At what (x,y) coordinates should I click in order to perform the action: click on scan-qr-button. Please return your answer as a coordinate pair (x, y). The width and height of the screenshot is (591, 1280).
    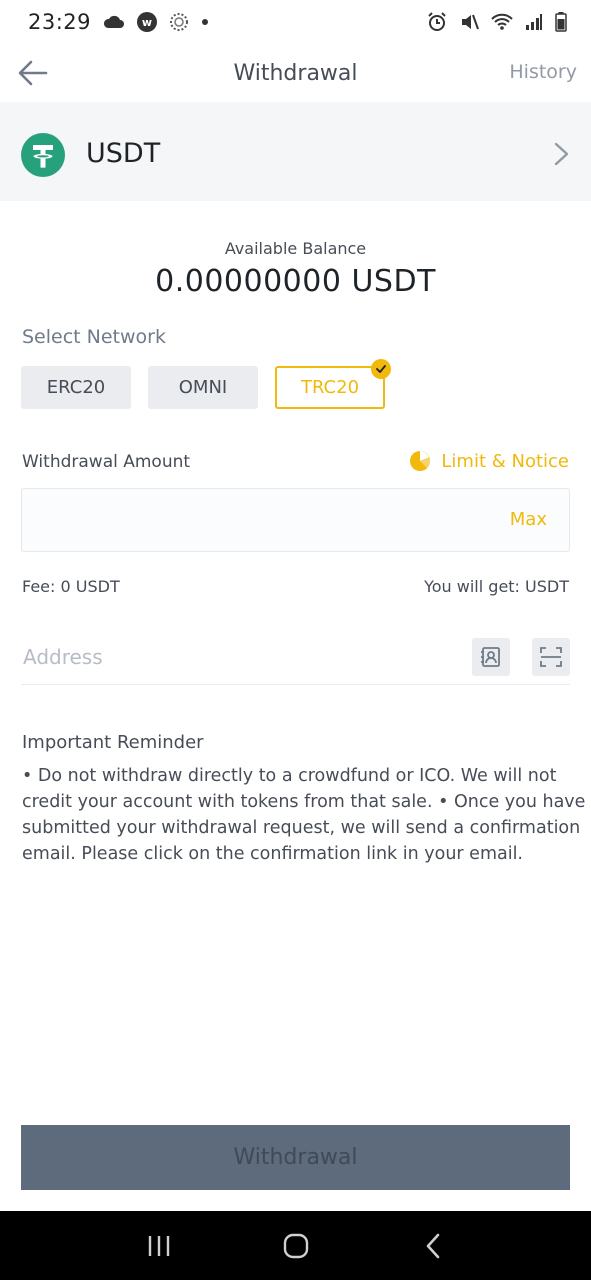
    Looking at the image, I should click on (551, 657).